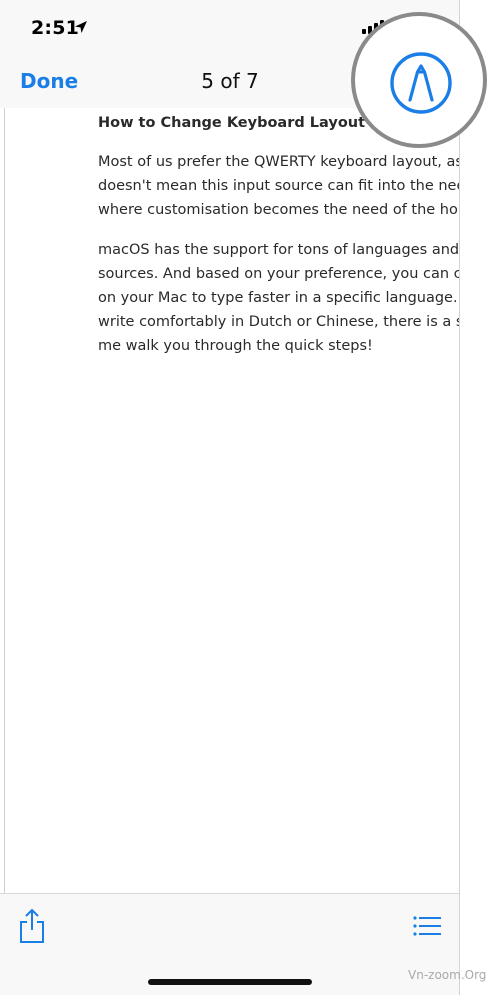 This screenshot has height=995, width=500. I want to click on share-icon, so click(32, 926).